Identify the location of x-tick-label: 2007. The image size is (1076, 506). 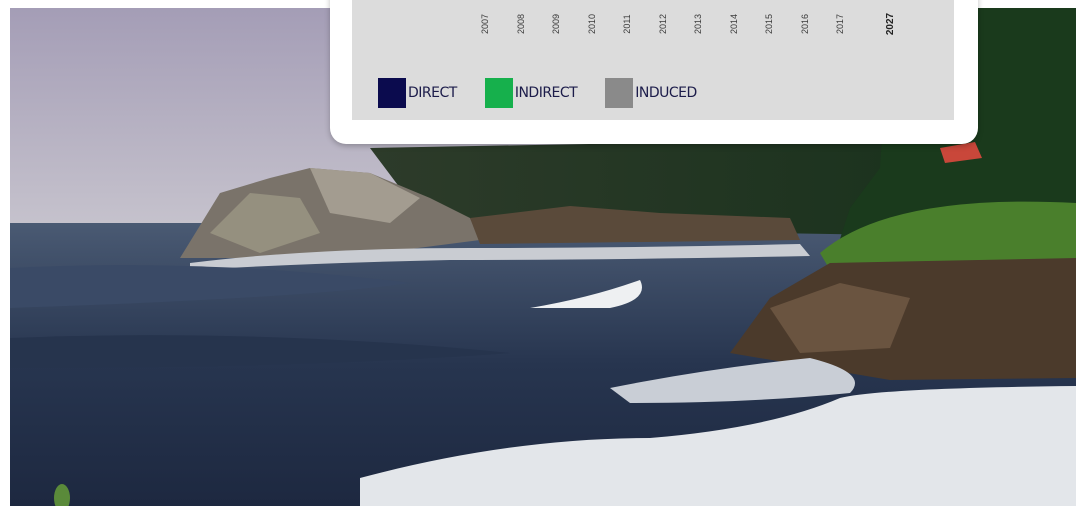
(485, 24).